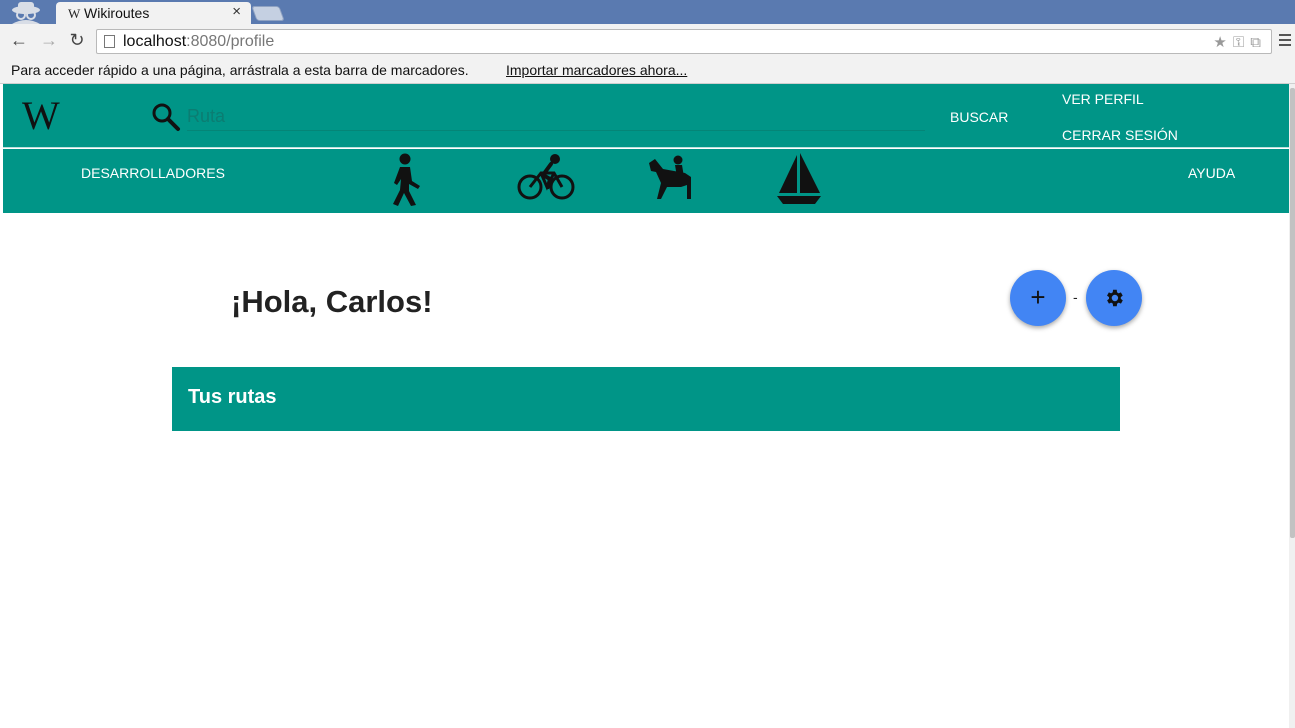  I want to click on developers-link: DESARROLLADORES, so click(153, 173).